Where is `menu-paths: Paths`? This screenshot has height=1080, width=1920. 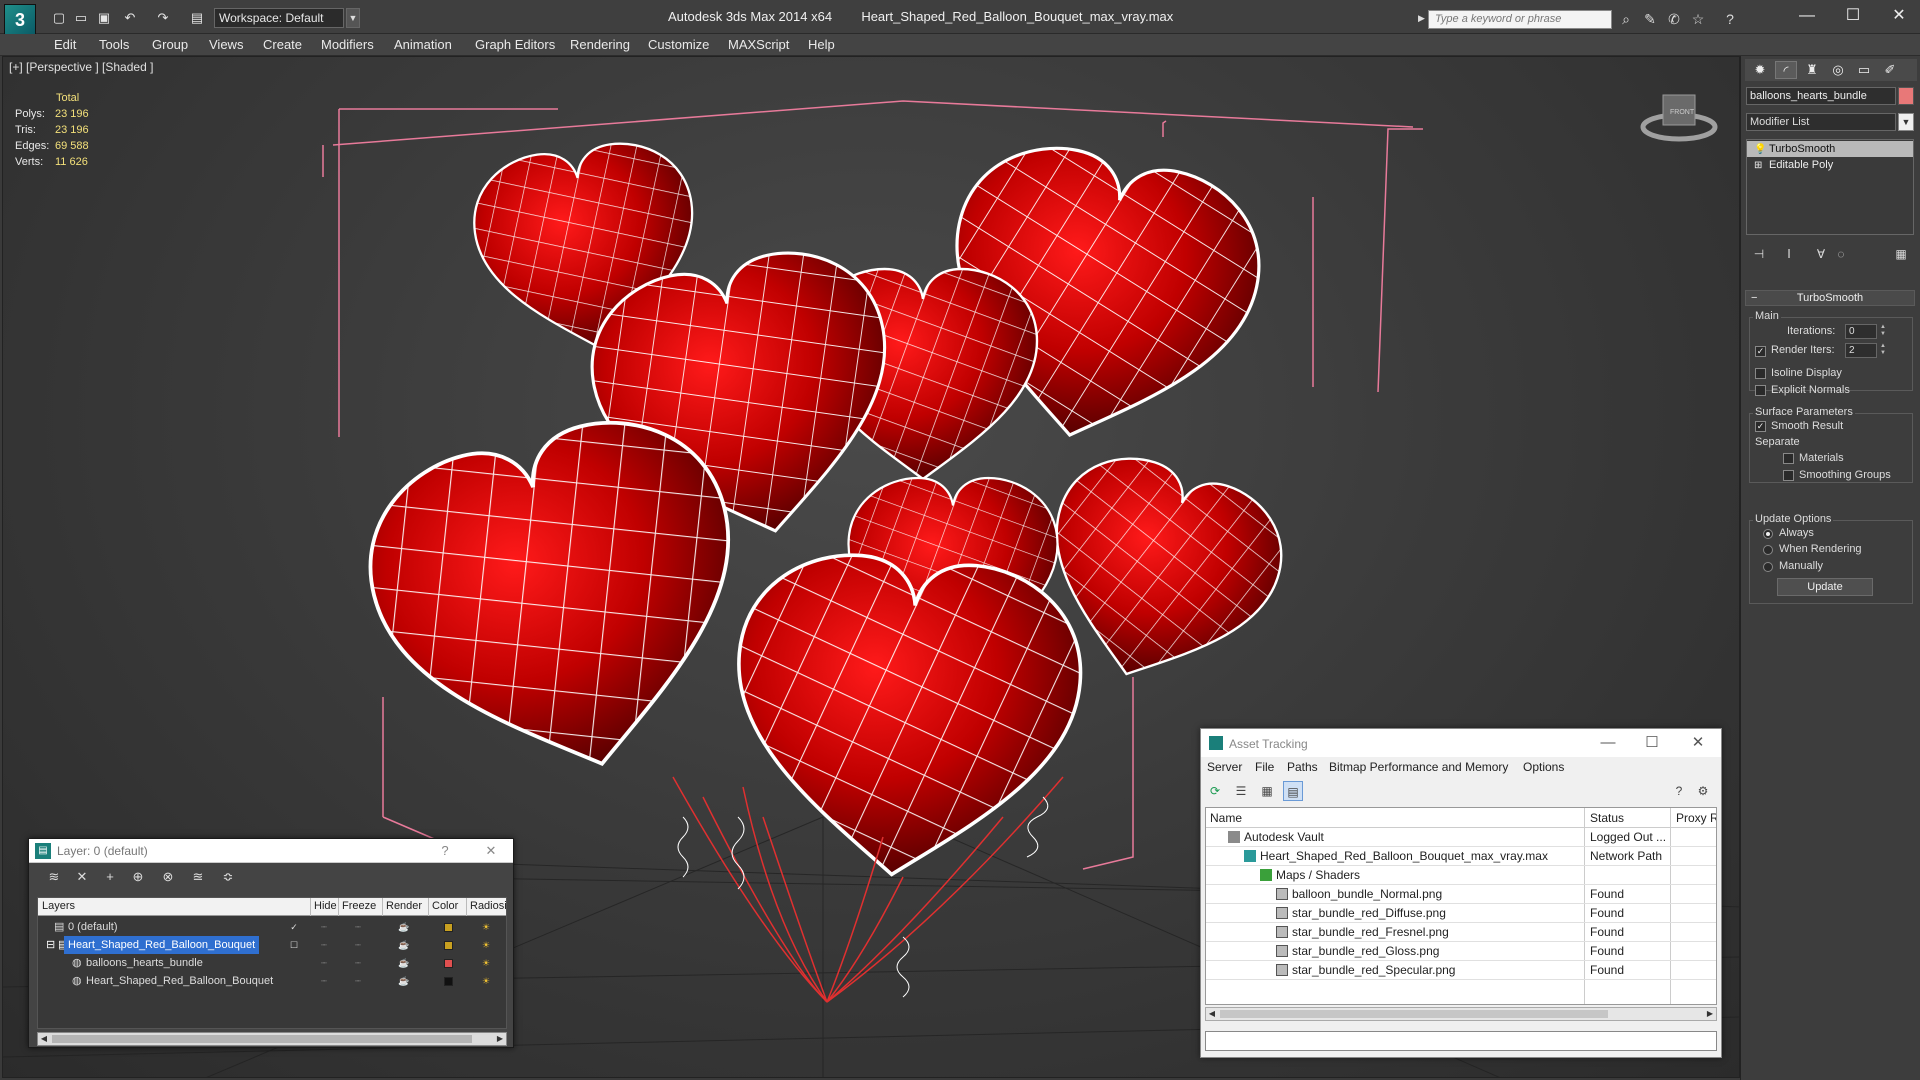 menu-paths: Paths is located at coordinates (1302, 767).